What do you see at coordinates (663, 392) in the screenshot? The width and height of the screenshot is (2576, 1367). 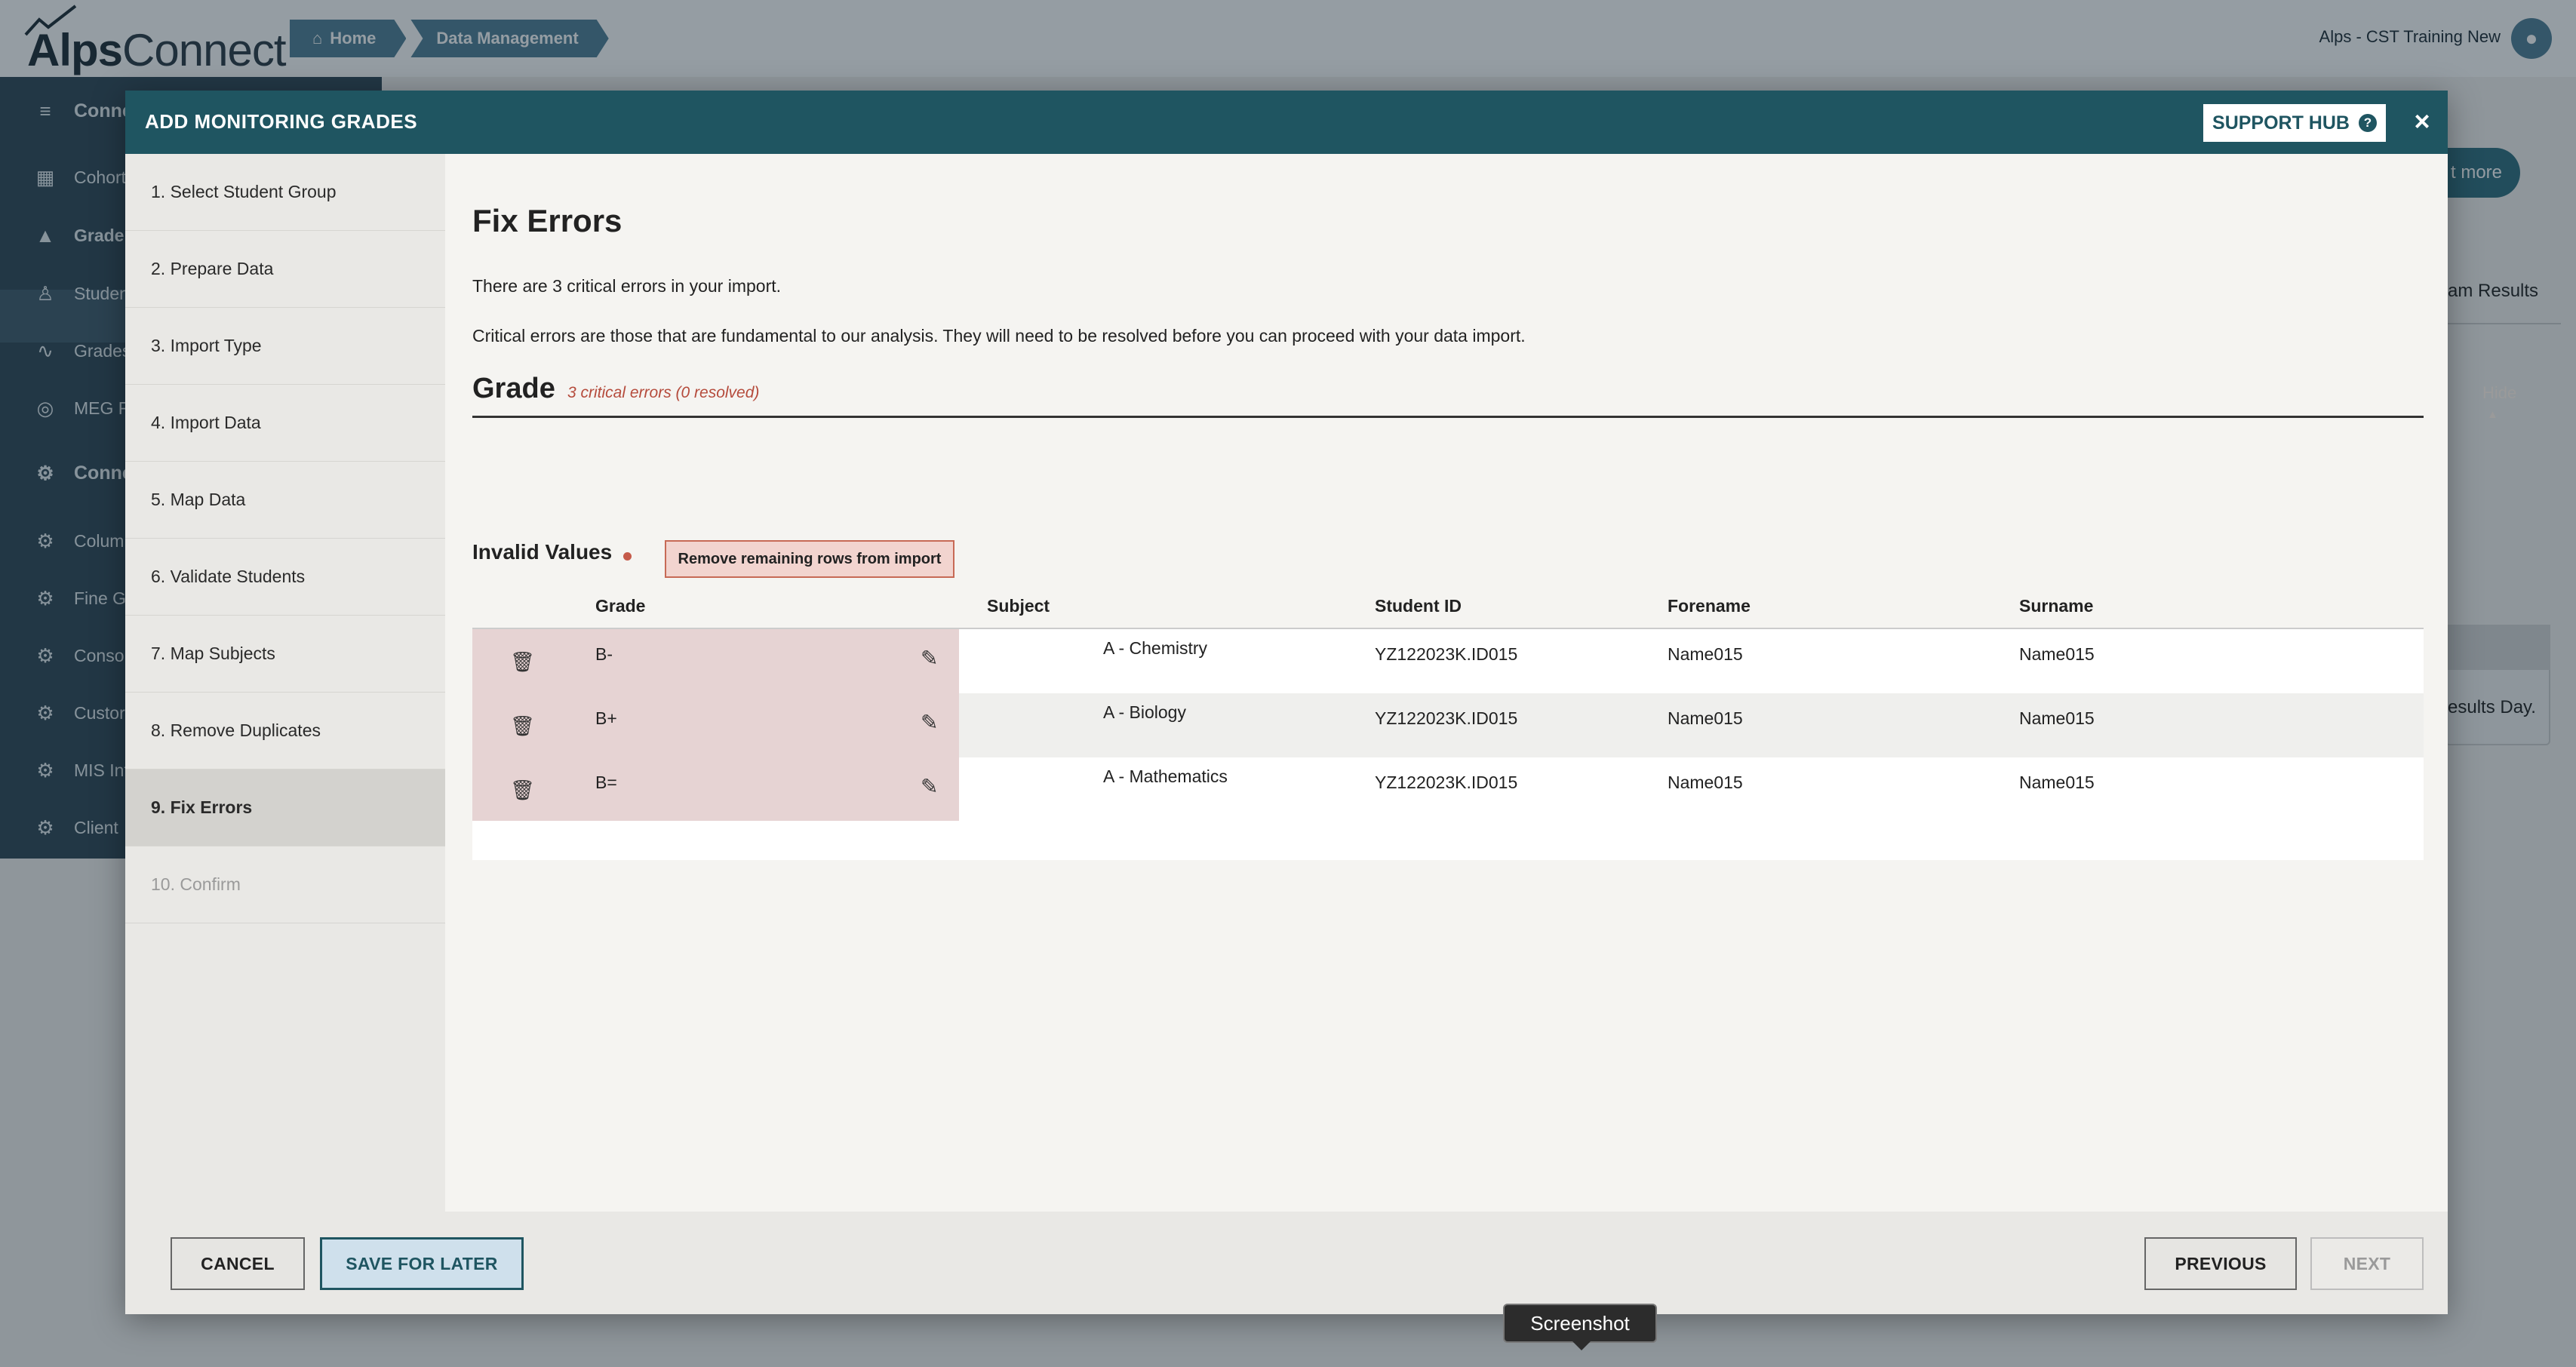 I see `section-error-status: 3 critical errors (0 resolved)` at bounding box center [663, 392].